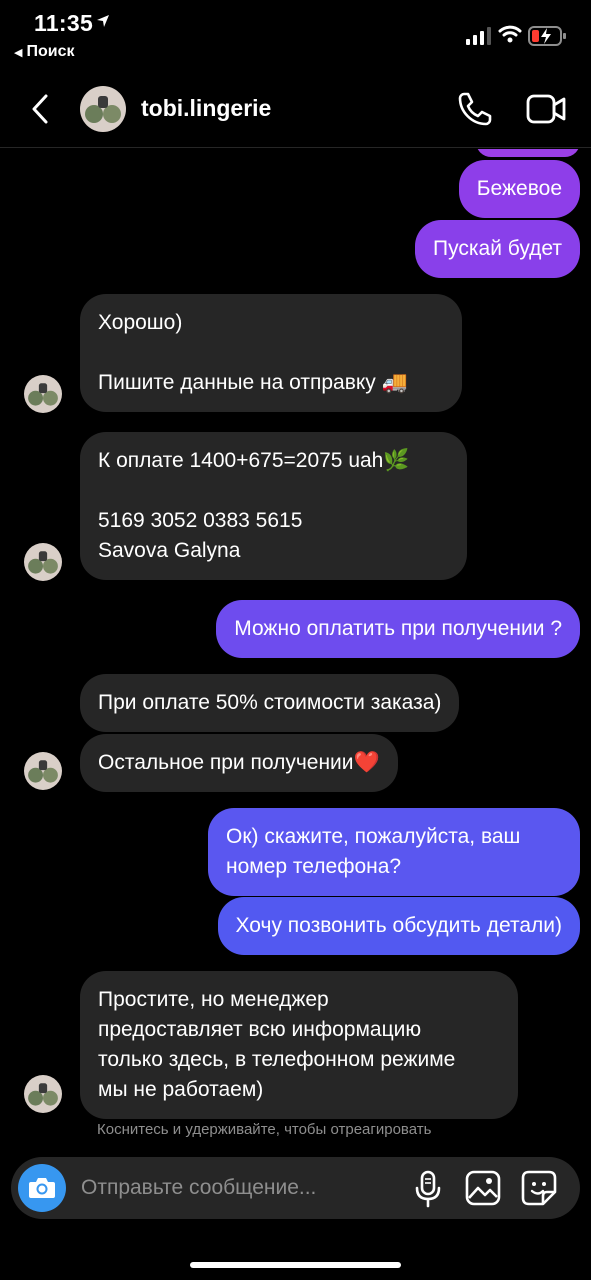 This screenshot has width=591, height=1280. I want to click on message-bubble-outgoing: Хочу позвонить обсудить детали), so click(398, 926).